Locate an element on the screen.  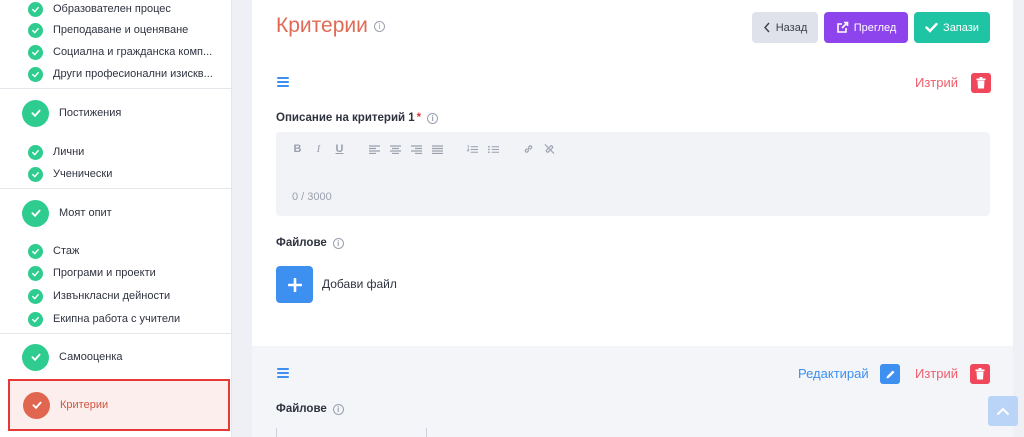
sidebar-item-educational-process: Образователен процес is located at coordinates (99, 9).